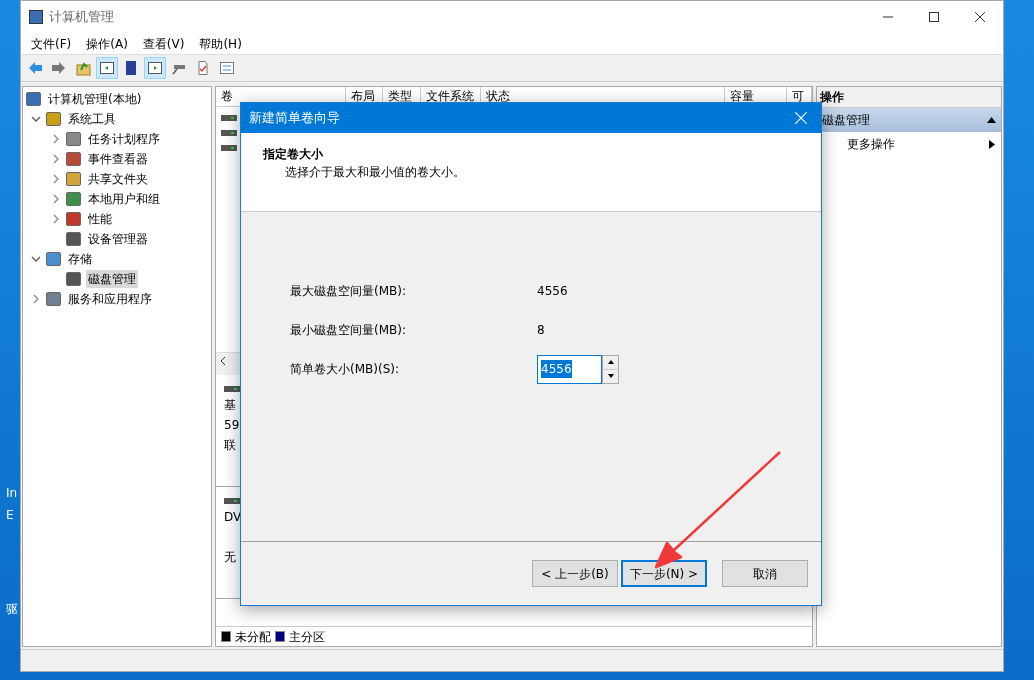  What do you see at coordinates (348, 330) in the screenshot?
I see `field-label: 最小磁盘空间量(MB):` at bounding box center [348, 330].